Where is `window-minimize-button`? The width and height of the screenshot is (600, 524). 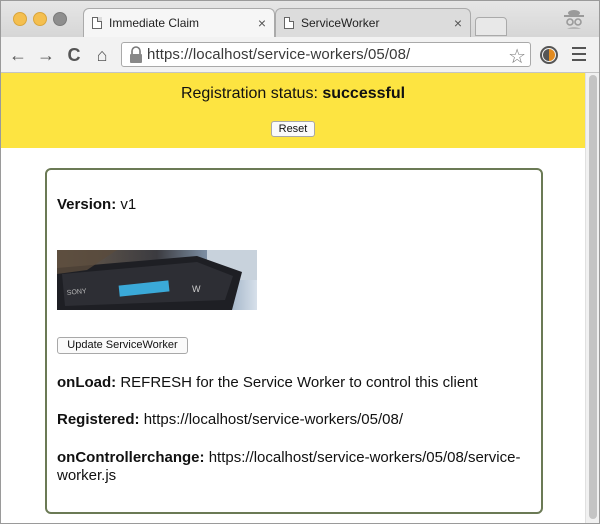
window-minimize-button is located at coordinates (40, 19).